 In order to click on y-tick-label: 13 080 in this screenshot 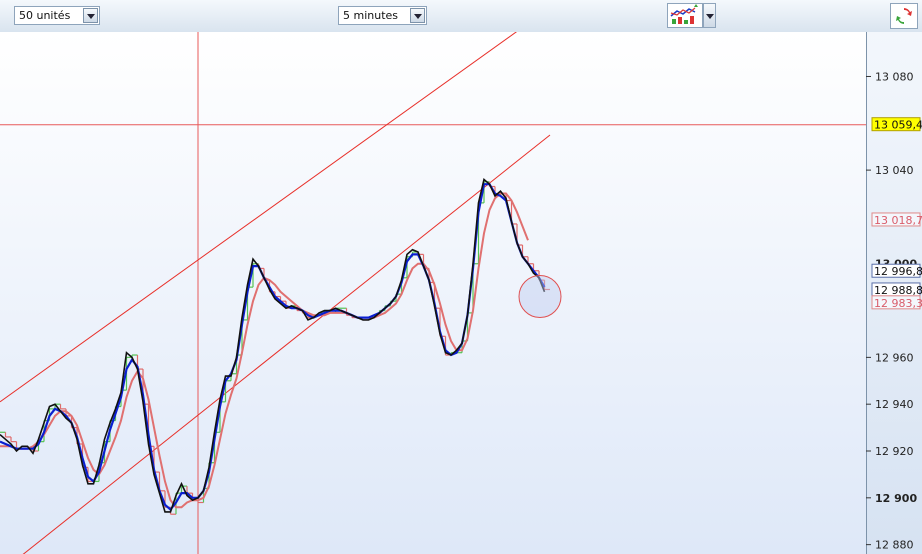, I will do `click(894, 76)`.